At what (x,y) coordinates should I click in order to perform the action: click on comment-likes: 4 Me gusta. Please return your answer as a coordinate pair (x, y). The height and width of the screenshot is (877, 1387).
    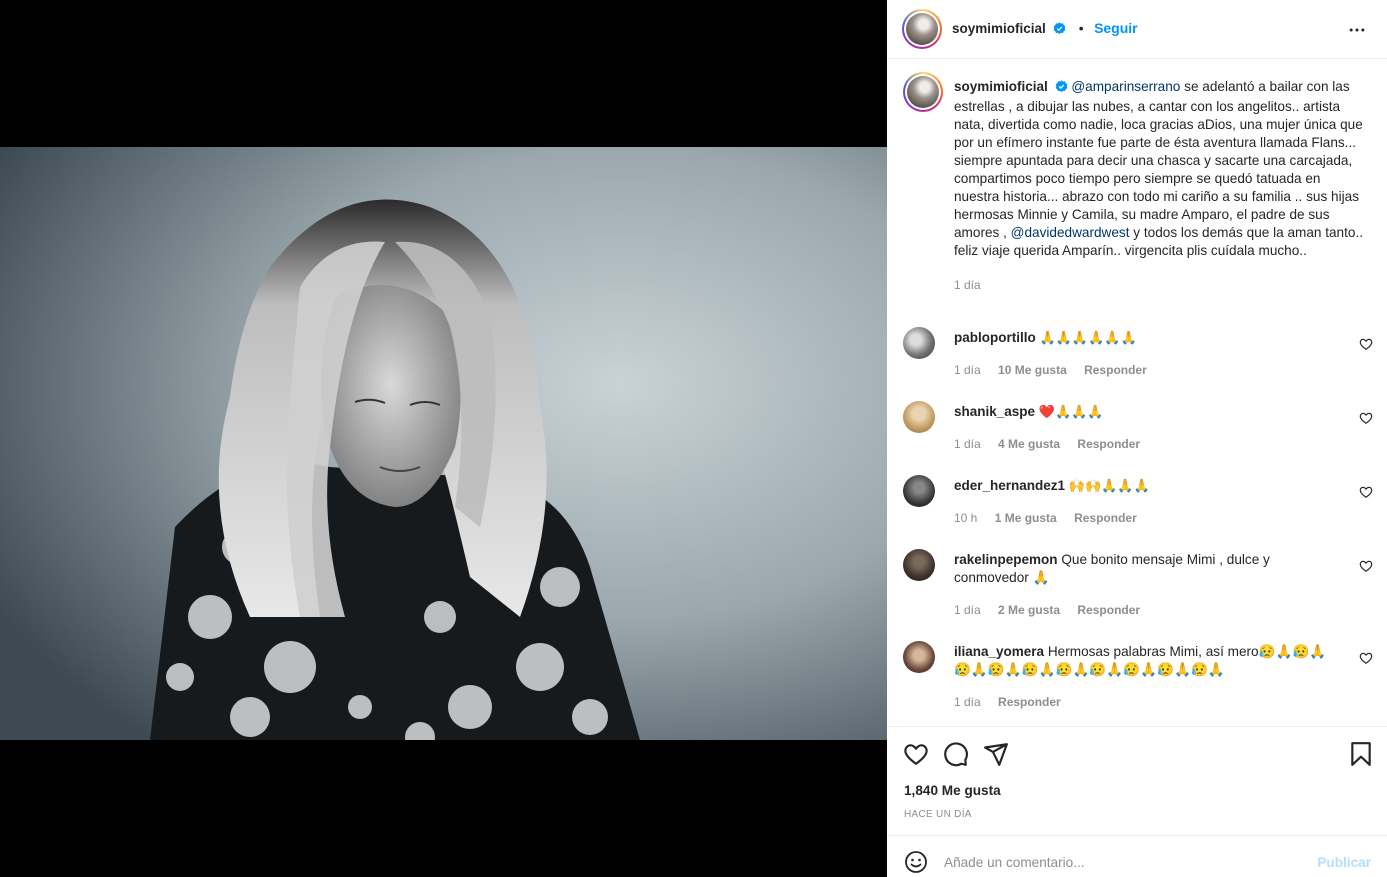
    Looking at the image, I should click on (1029, 444).